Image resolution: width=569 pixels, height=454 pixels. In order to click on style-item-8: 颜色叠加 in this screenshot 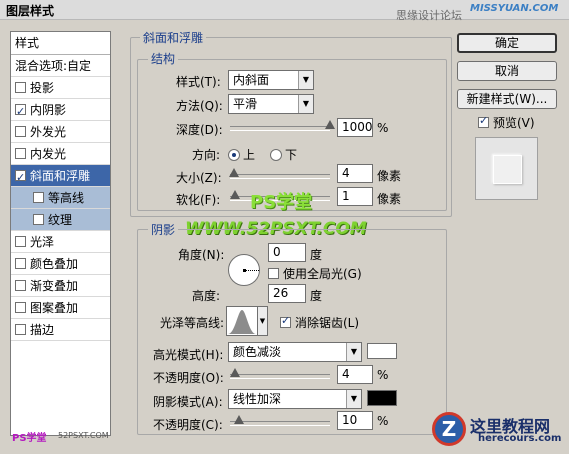, I will do `click(60, 264)`.